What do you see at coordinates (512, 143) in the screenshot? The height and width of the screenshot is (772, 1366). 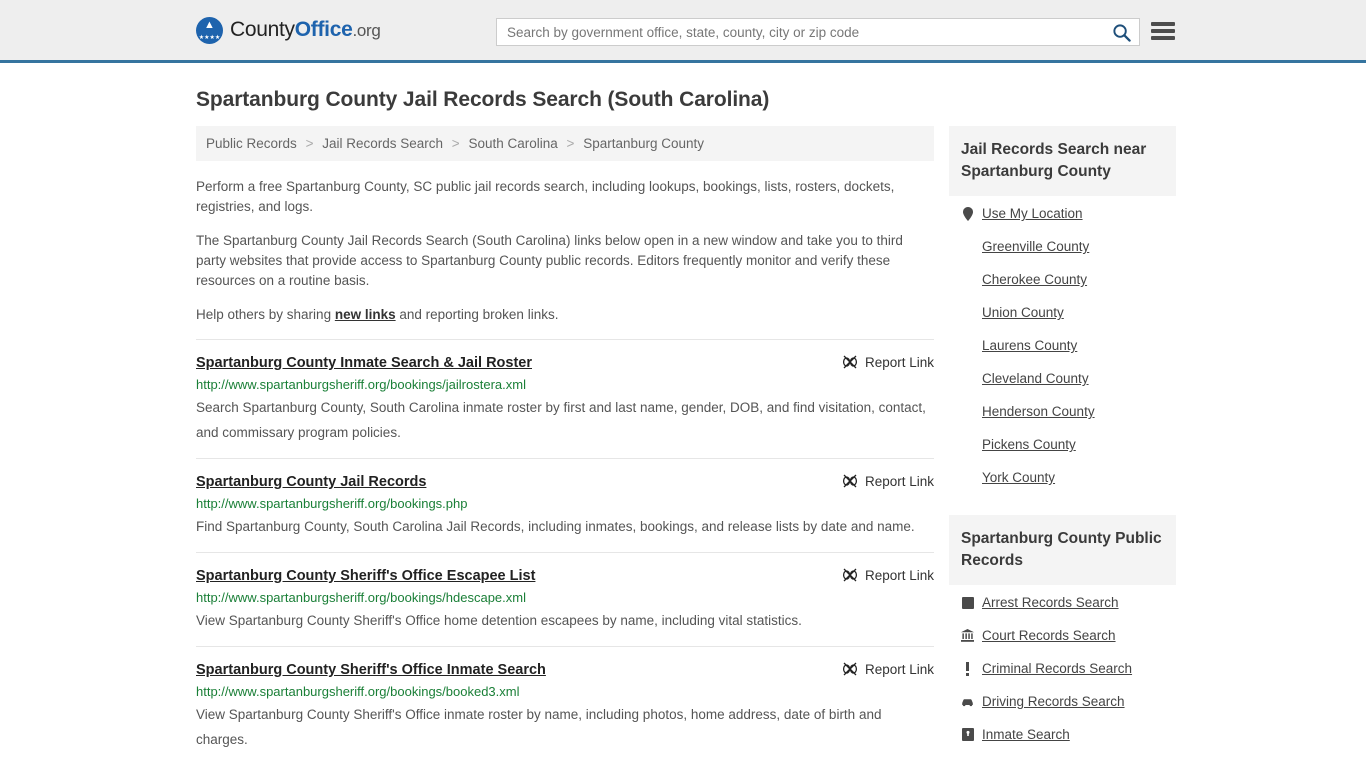 I see `breadcrumb-item-south-carolina: South Carolina` at bounding box center [512, 143].